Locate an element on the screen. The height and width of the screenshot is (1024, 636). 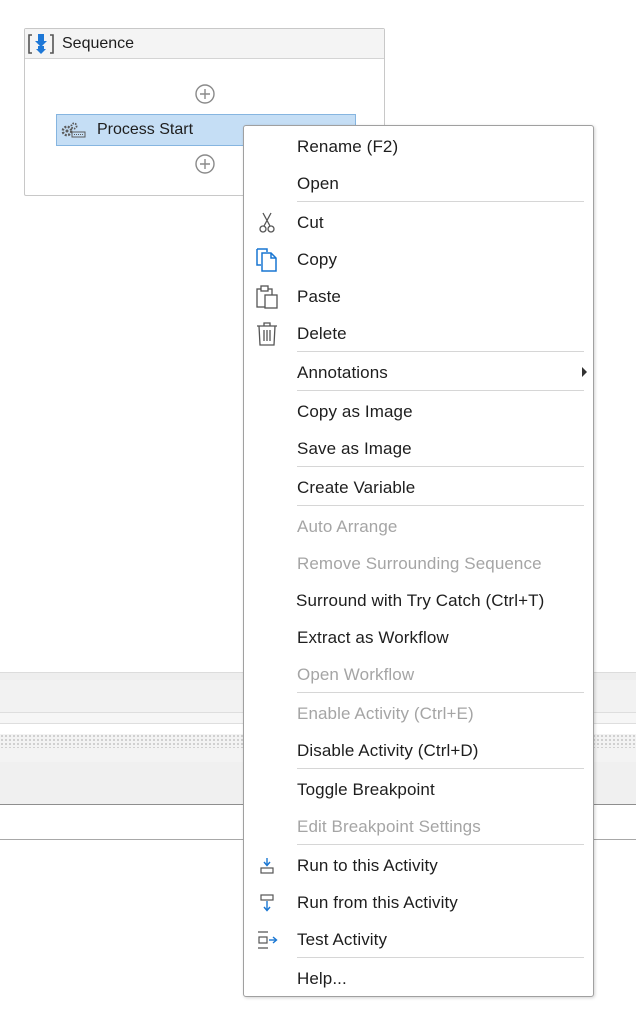
menu-item-disable-activity: Disable Activity (Ctrl+D) is located at coordinates (418, 750).